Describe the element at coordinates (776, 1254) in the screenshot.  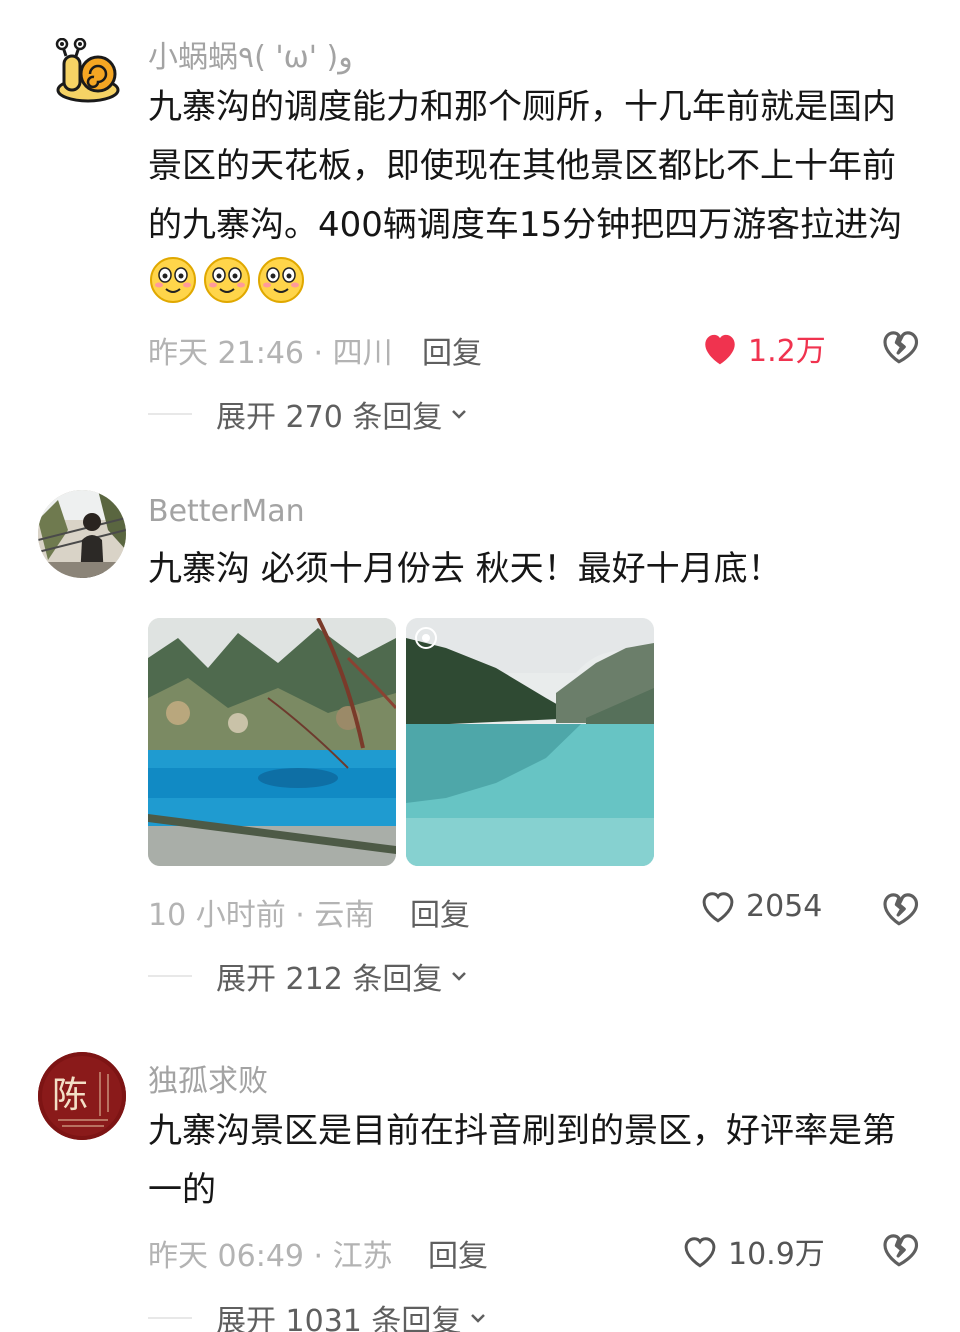
I see `like-count: 10.9万` at that location.